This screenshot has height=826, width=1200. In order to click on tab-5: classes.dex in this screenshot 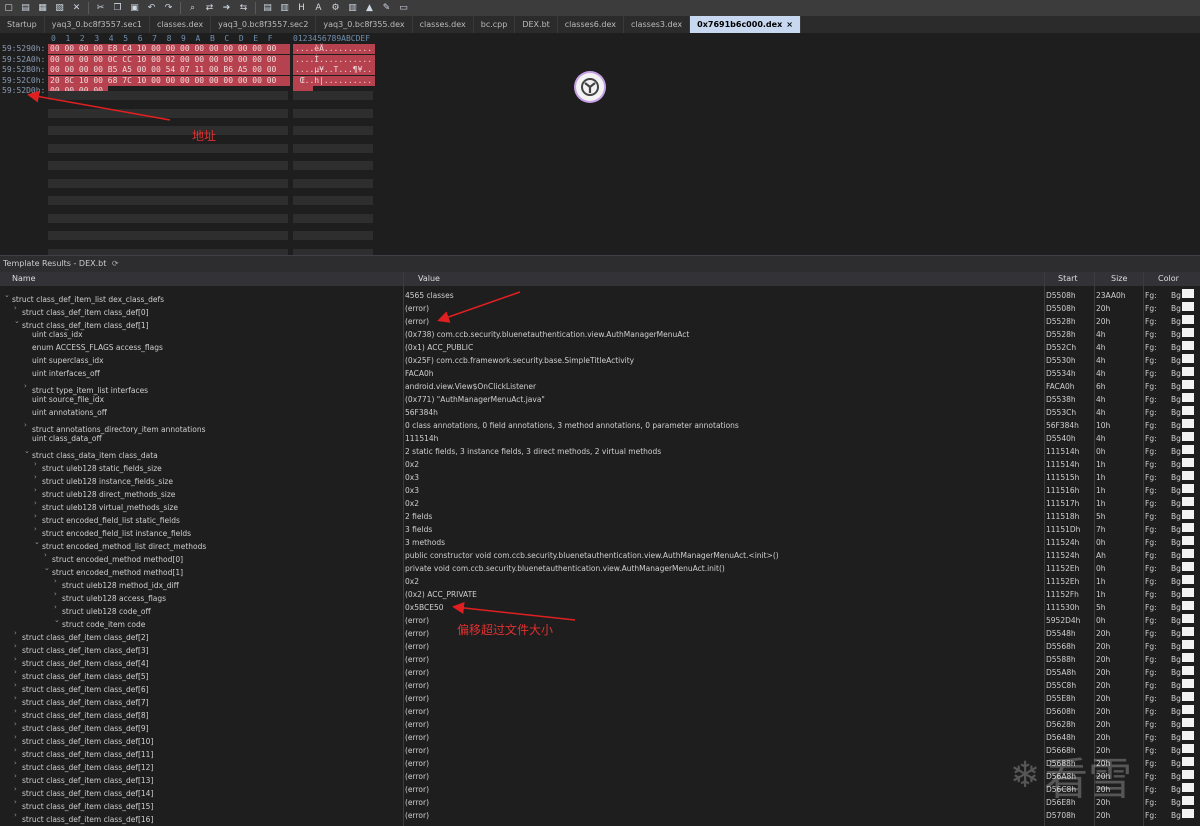, I will do `click(443, 24)`.